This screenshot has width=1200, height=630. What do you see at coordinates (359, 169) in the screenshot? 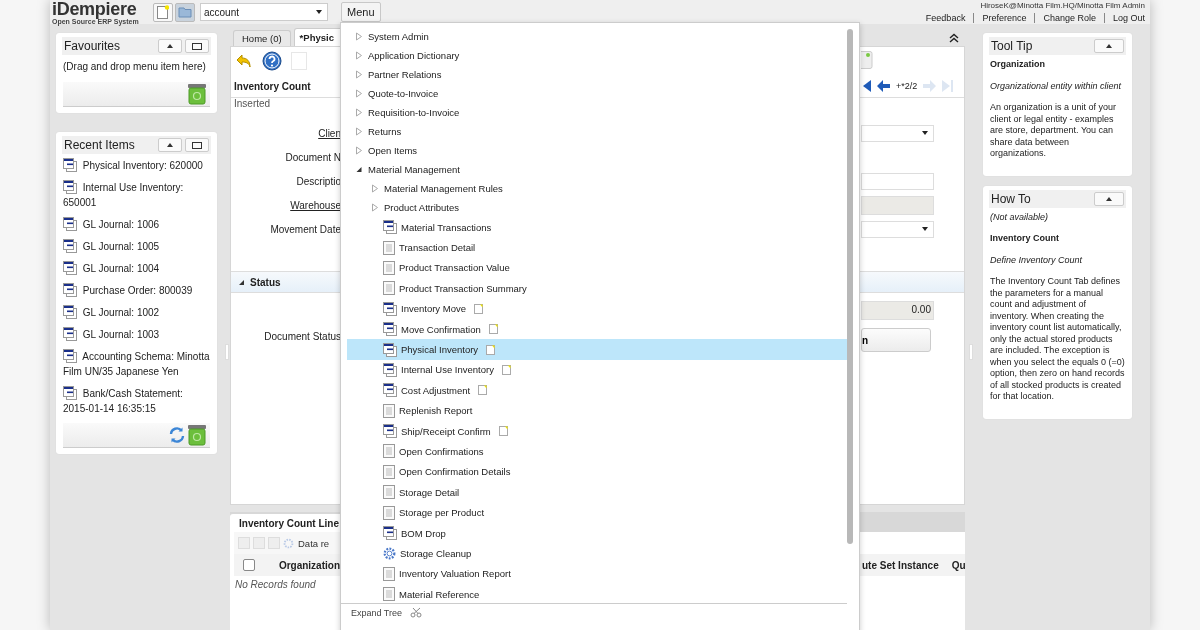
I see `collapse-caret-icon` at bounding box center [359, 169].